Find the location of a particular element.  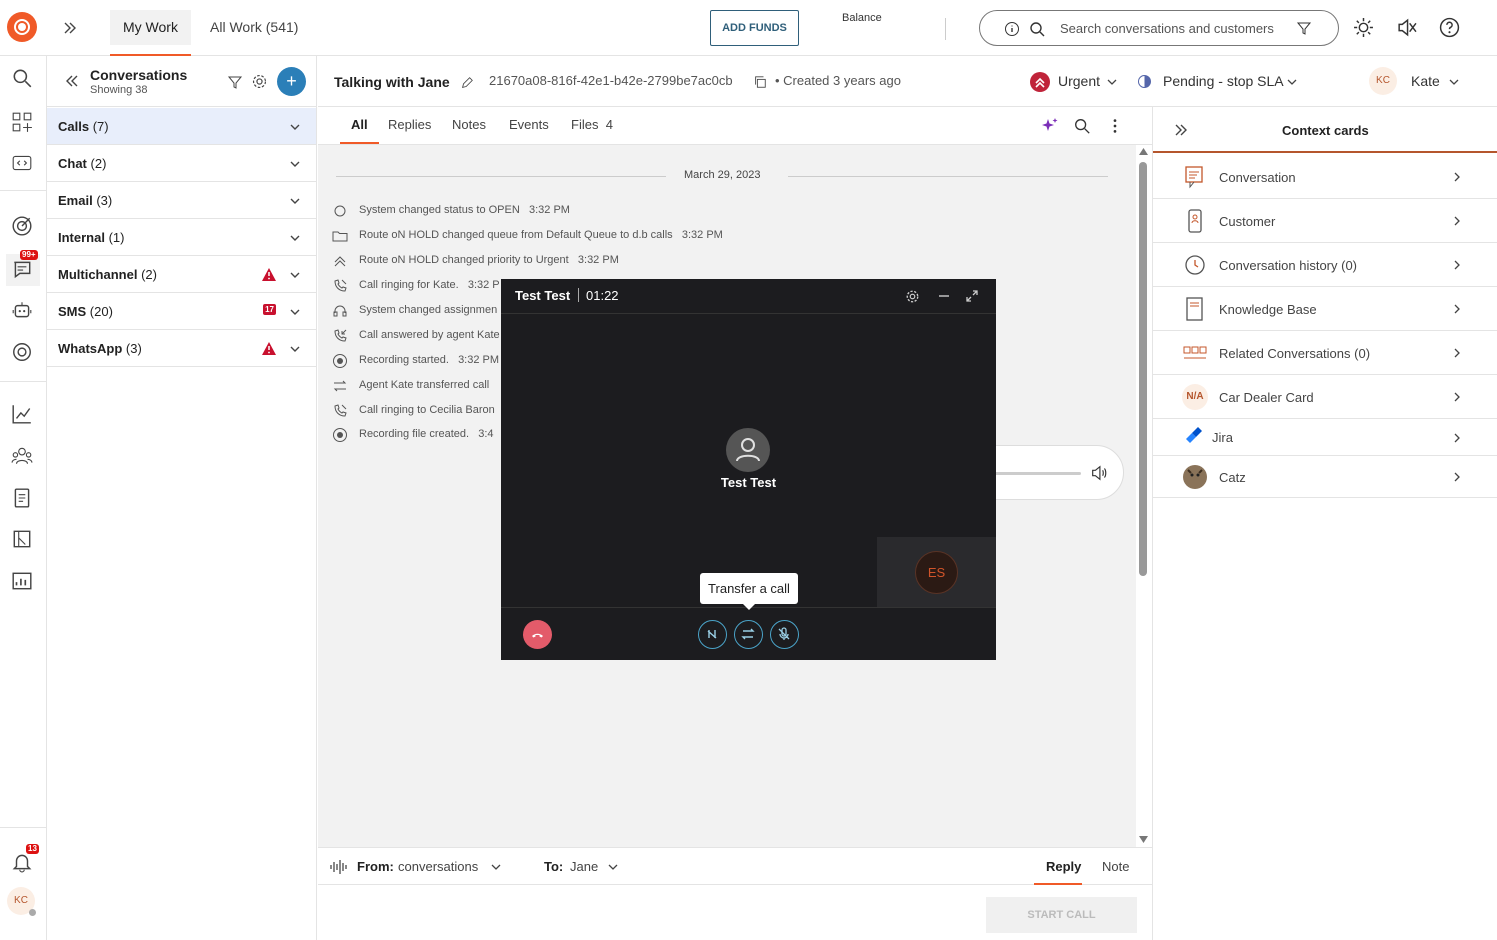

conversation-group-multichannel: Multichannel (2) is located at coordinates (181, 274).